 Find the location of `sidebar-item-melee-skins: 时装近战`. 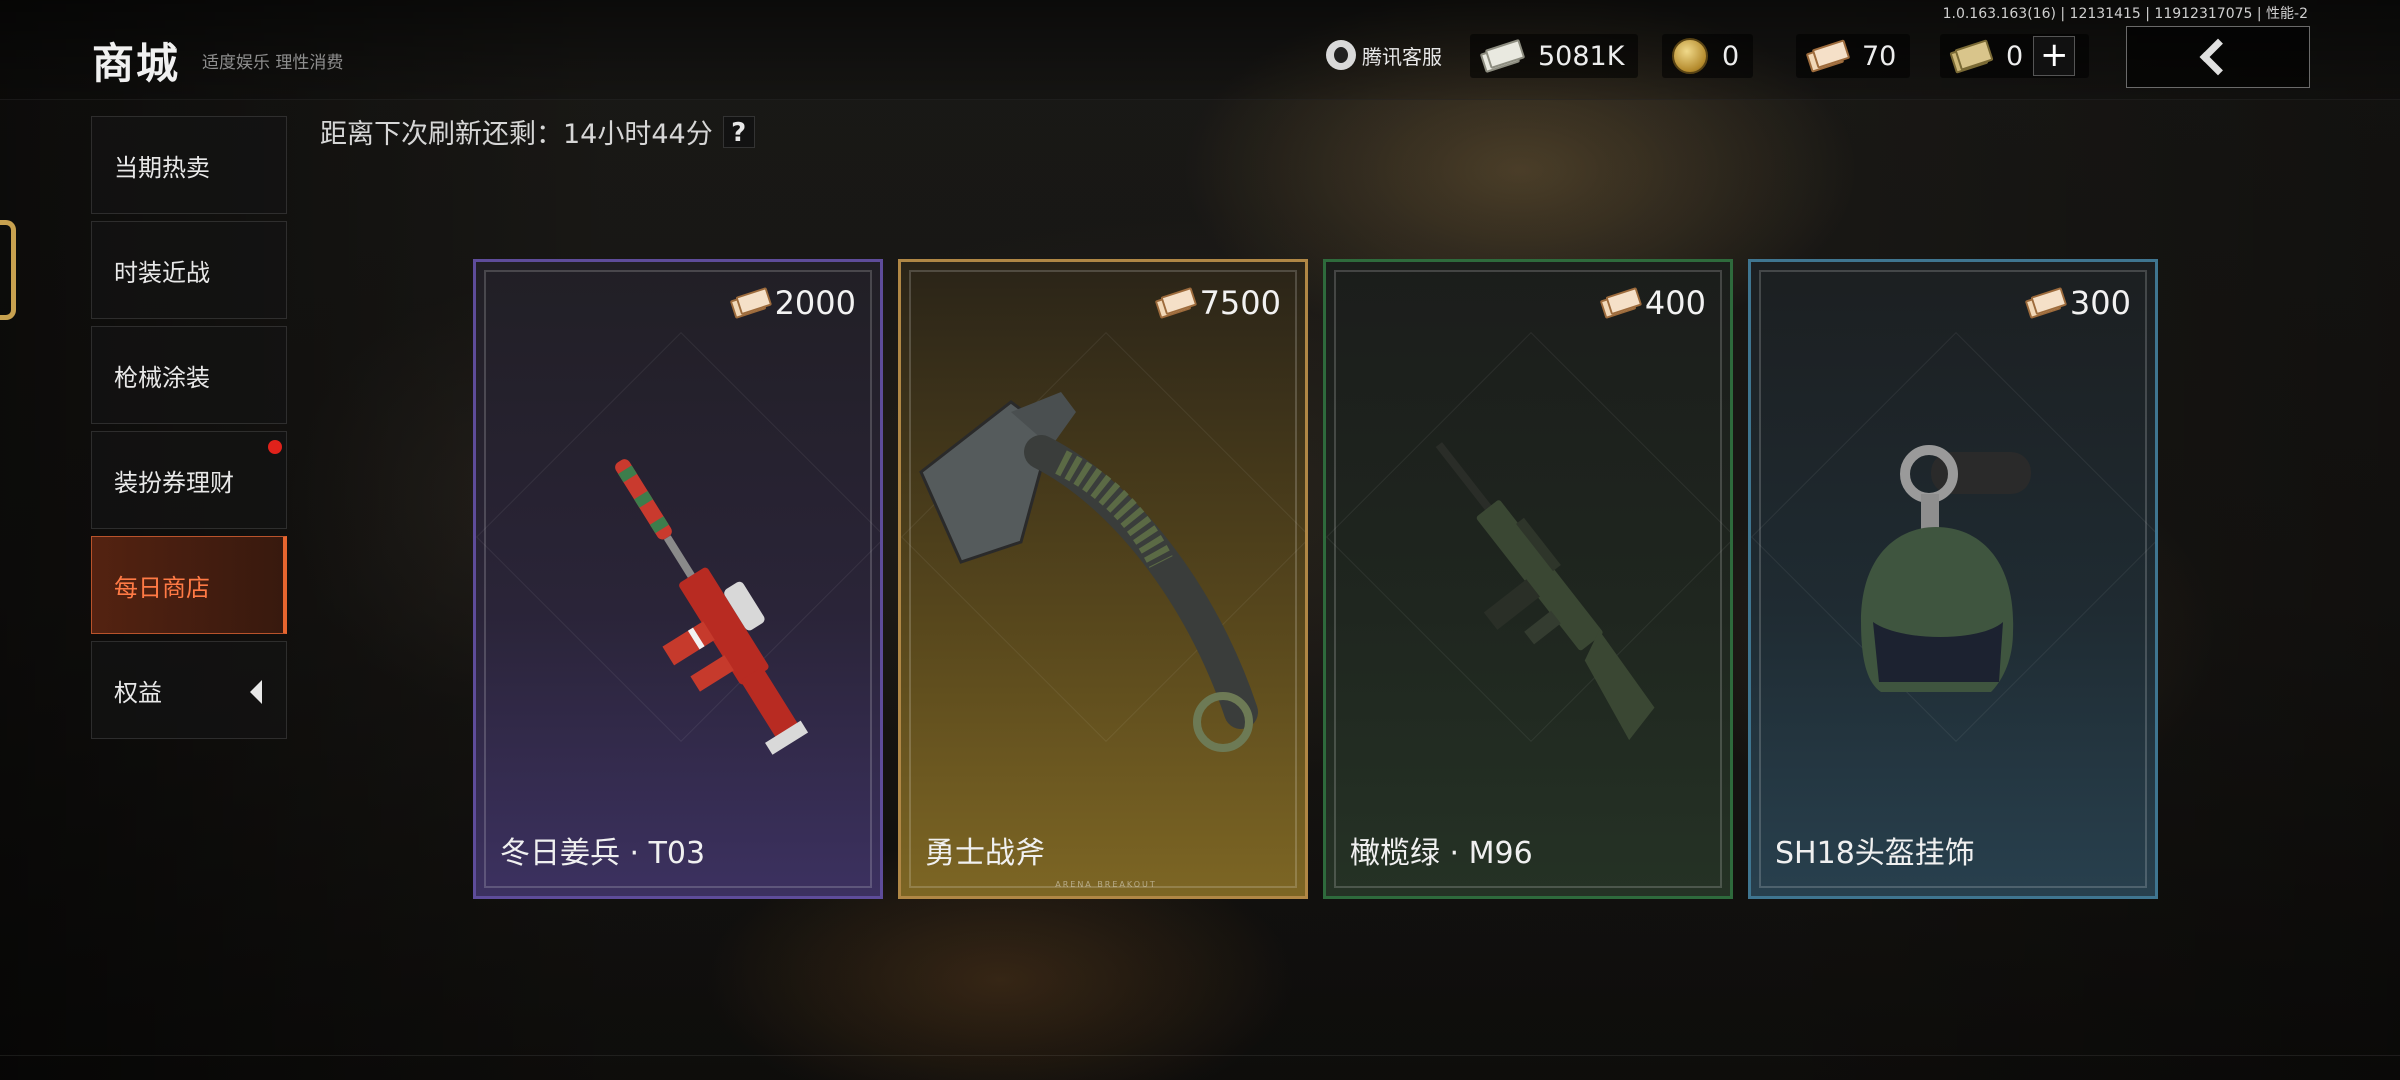

sidebar-item-melee-skins: 时装近战 is located at coordinates (189, 270).